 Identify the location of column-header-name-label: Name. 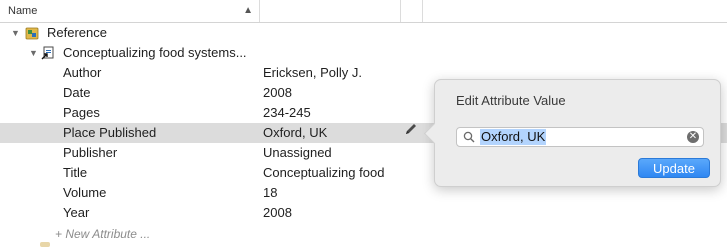
(23, 11).